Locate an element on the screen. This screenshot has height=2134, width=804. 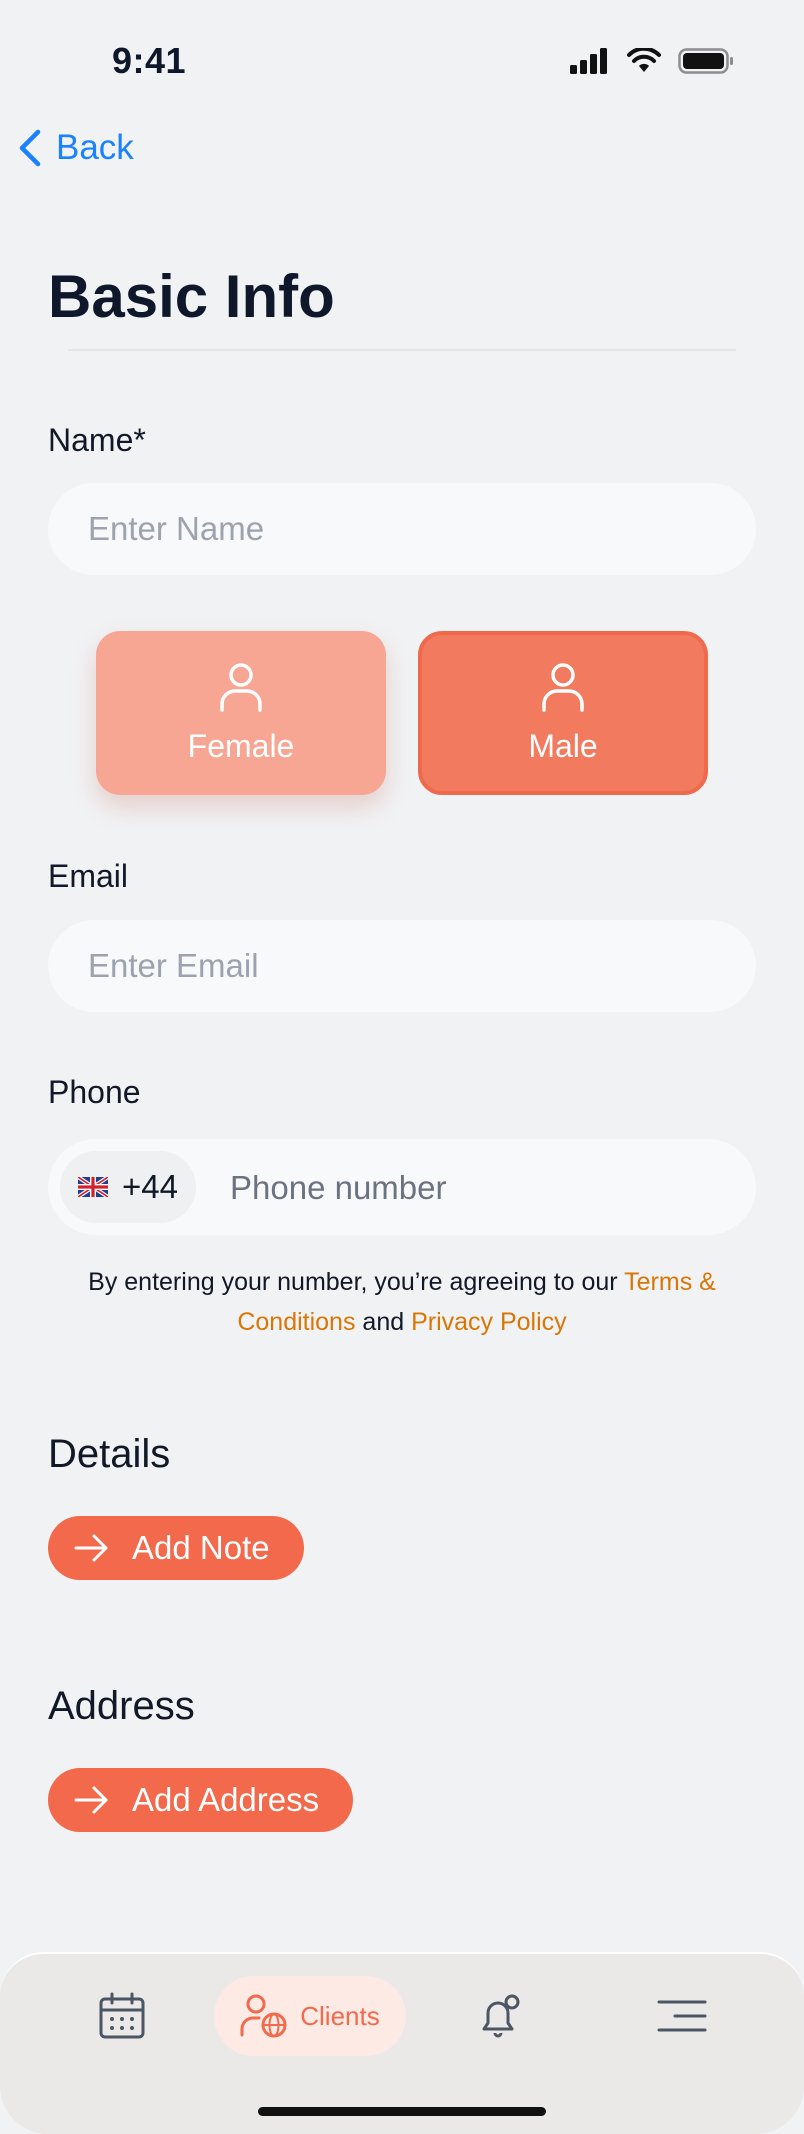
gender-female-label: Female is located at coordinates (241, 745).